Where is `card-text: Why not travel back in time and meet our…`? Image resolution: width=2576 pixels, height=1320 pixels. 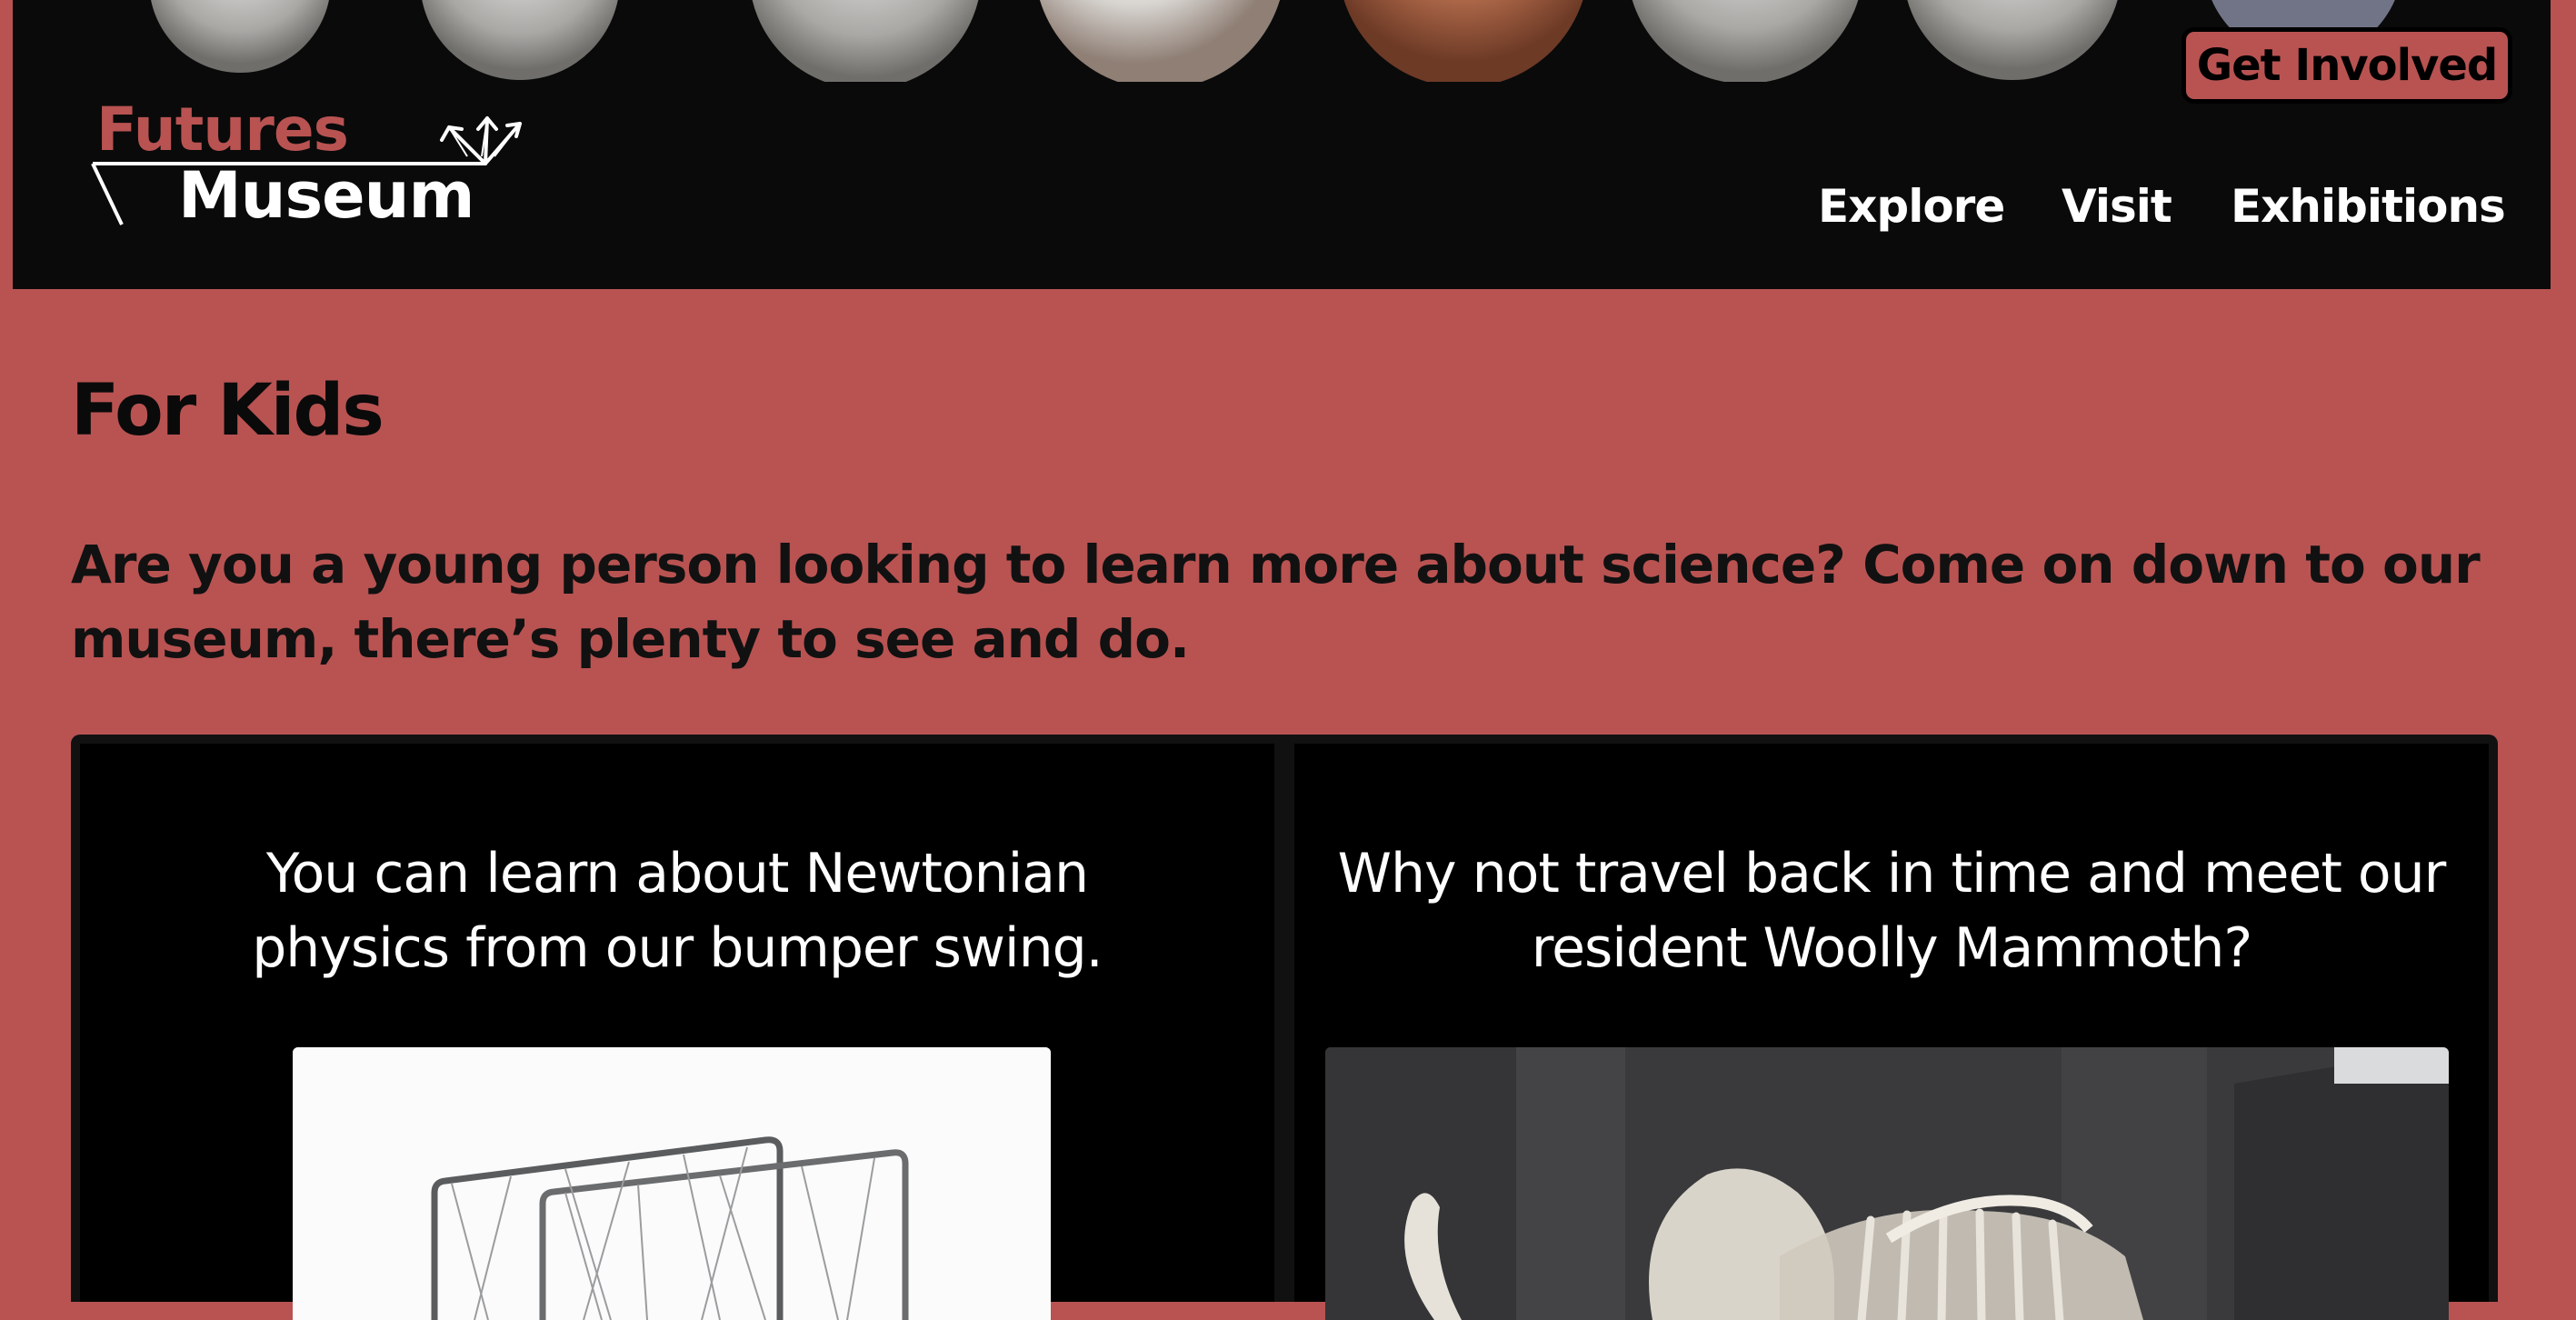 card-text: Why not travel back in time and meet our… is located at coordinates (1892, 911).